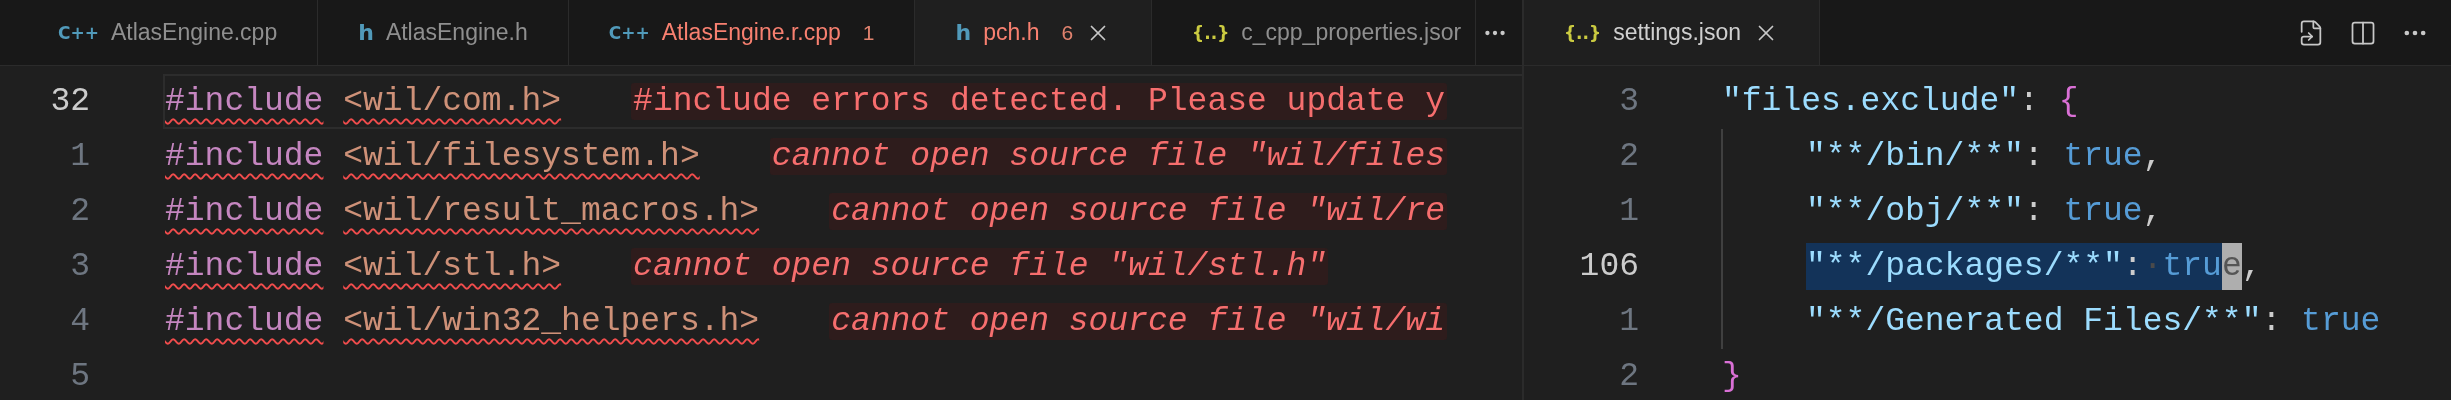 The width and height of the screenshot is (2451, 400). I want to click on json-key: "**/packages/**", so click(1964, 266).